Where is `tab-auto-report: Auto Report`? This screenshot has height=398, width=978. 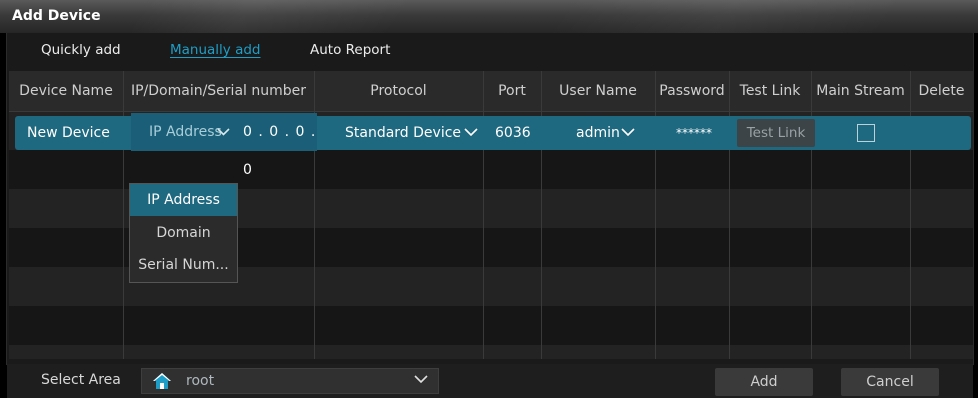
tab-auto-report: Auto Report is located at coordinates (350, 50).